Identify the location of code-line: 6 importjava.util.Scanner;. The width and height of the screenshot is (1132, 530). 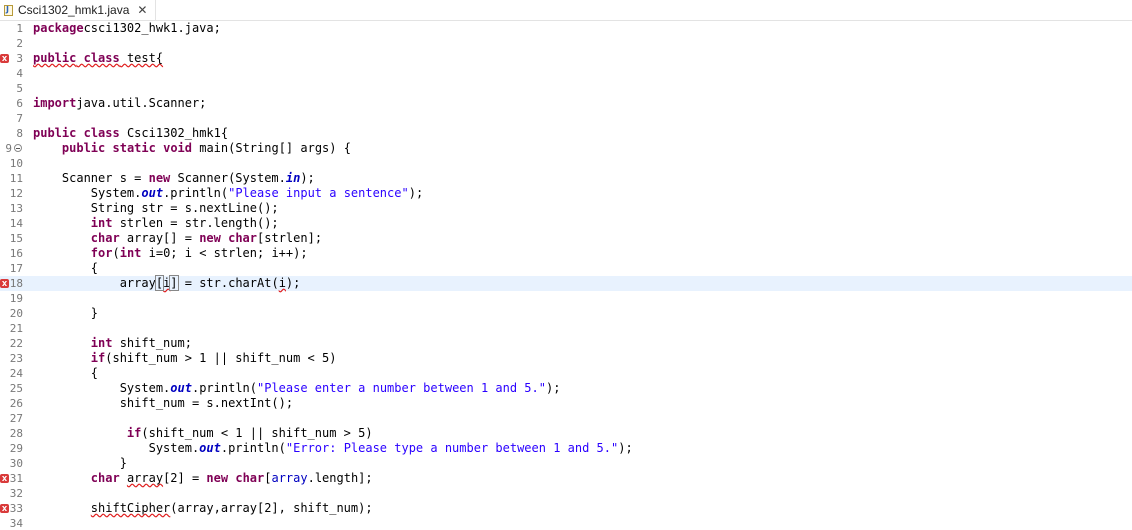
(566, 103).